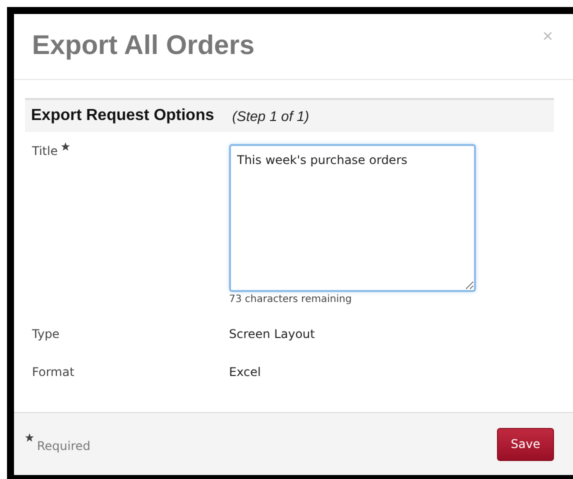 The width and height of the screenshot is (573, 479). I want to click on field-value: Screen Layout, so click(272, 334).